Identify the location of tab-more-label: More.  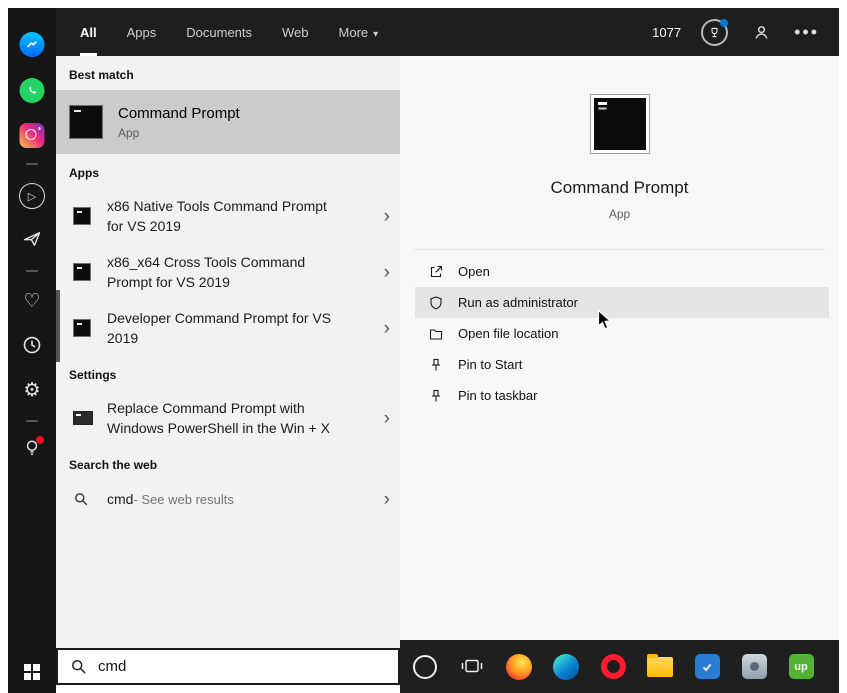
(353, 32).